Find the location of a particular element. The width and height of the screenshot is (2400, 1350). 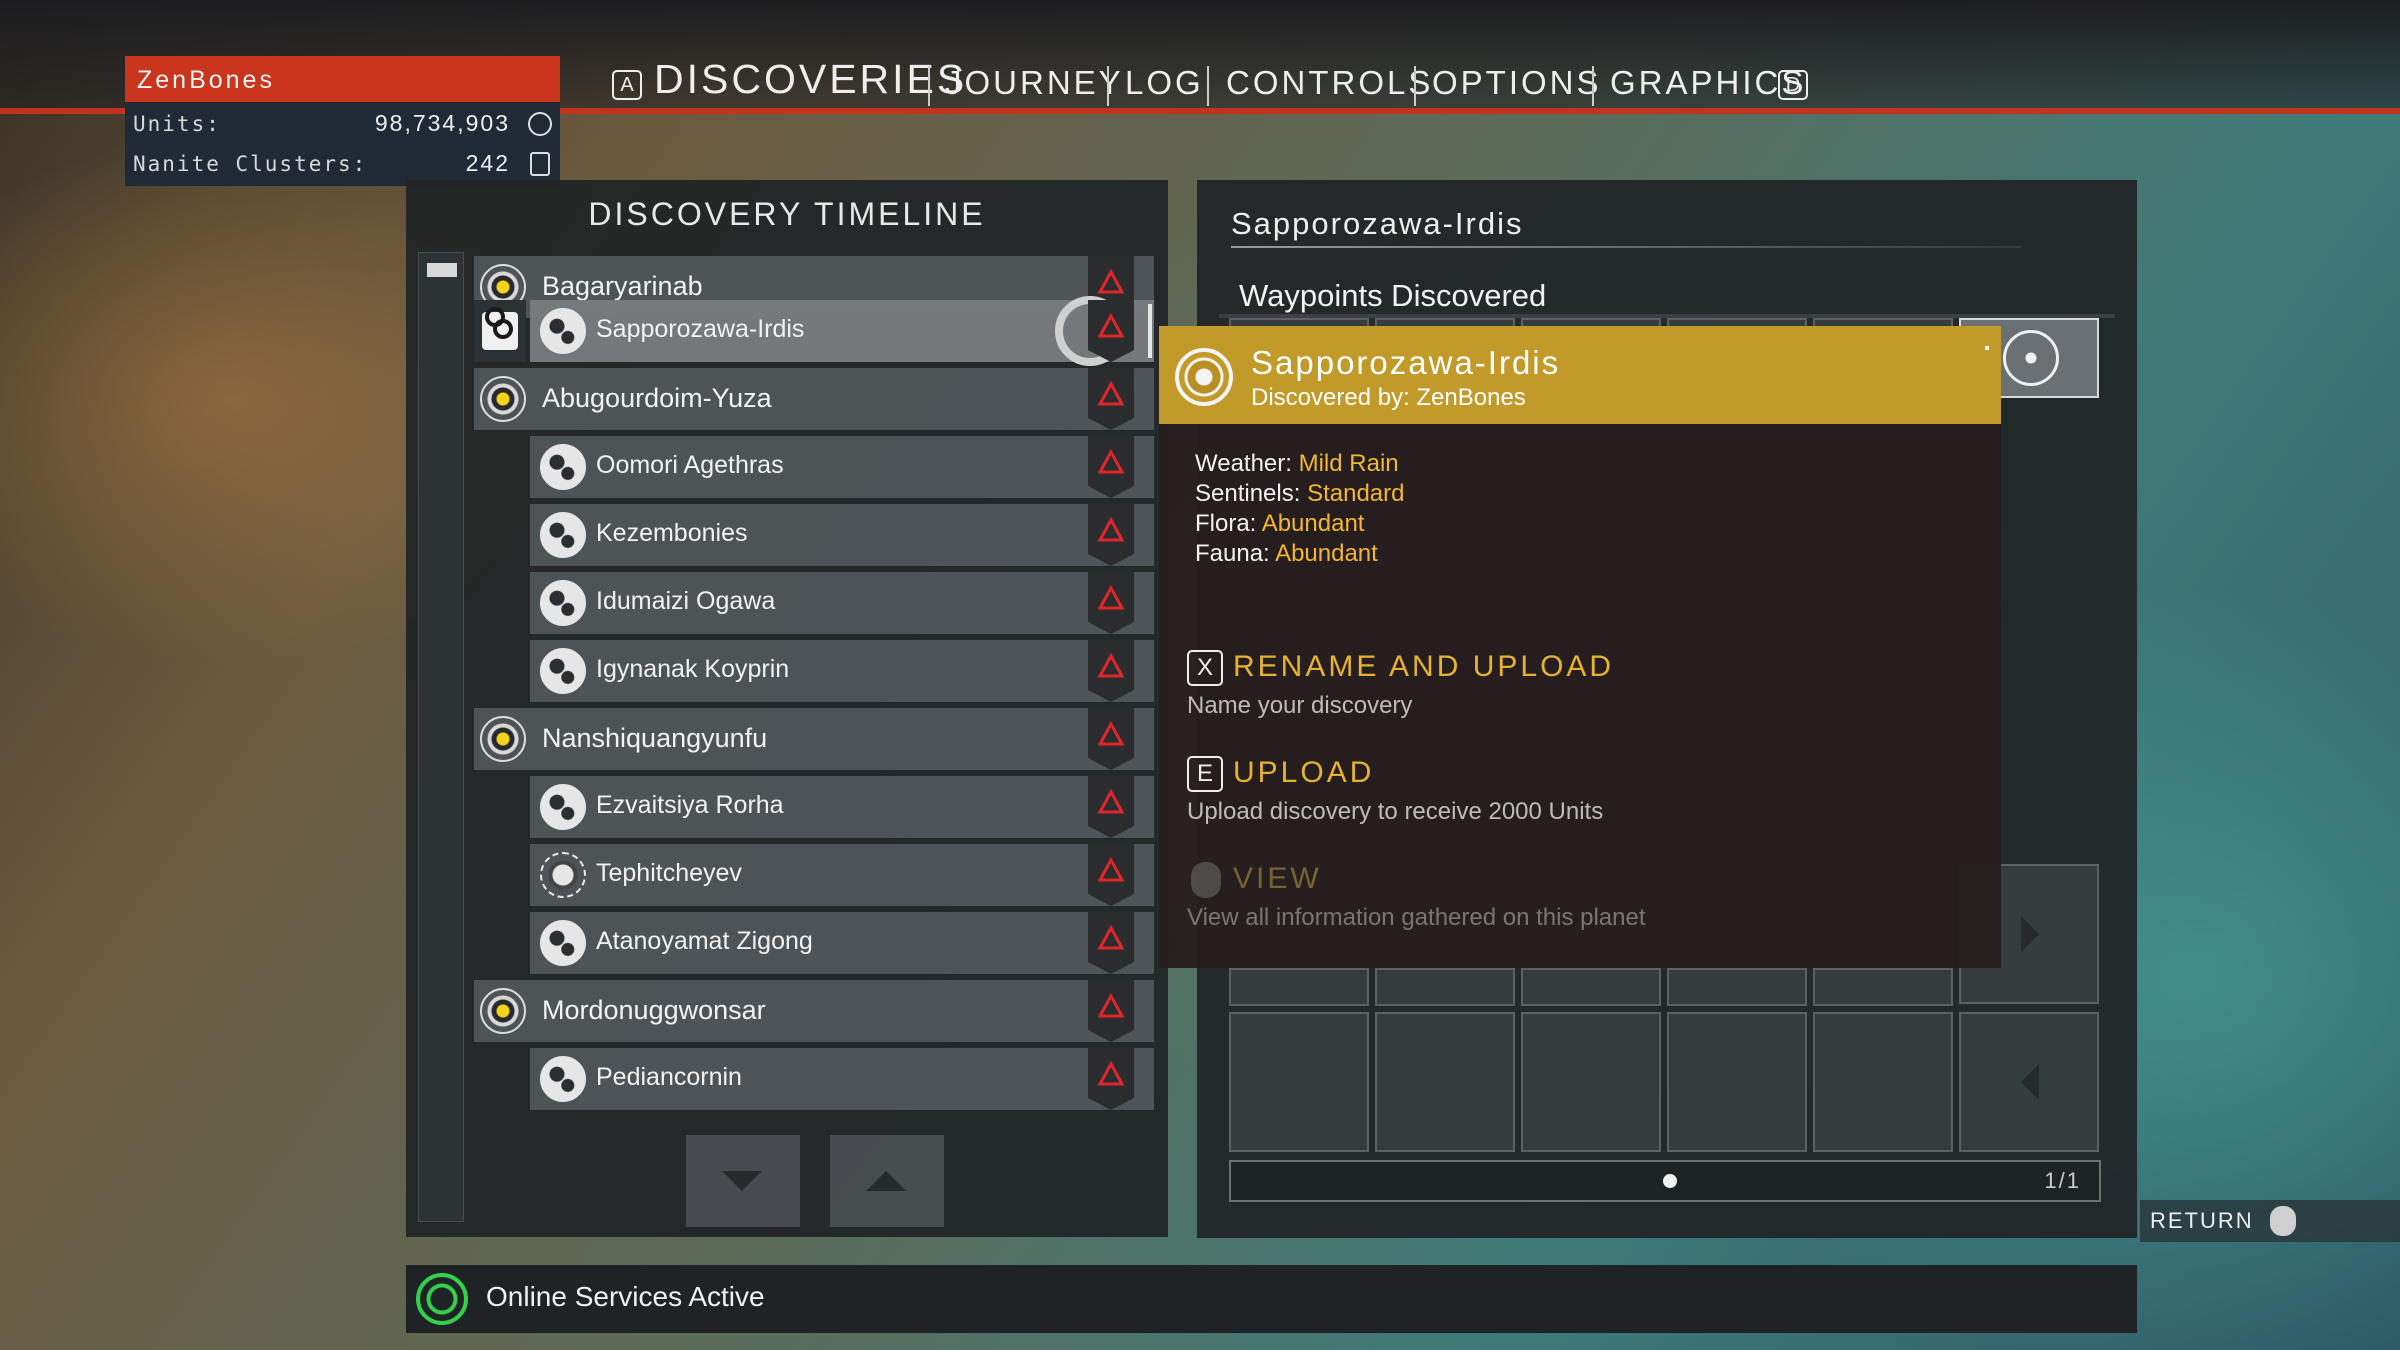

timeline-item-planet: Pediancornin is located at coordinates (842, 1079).